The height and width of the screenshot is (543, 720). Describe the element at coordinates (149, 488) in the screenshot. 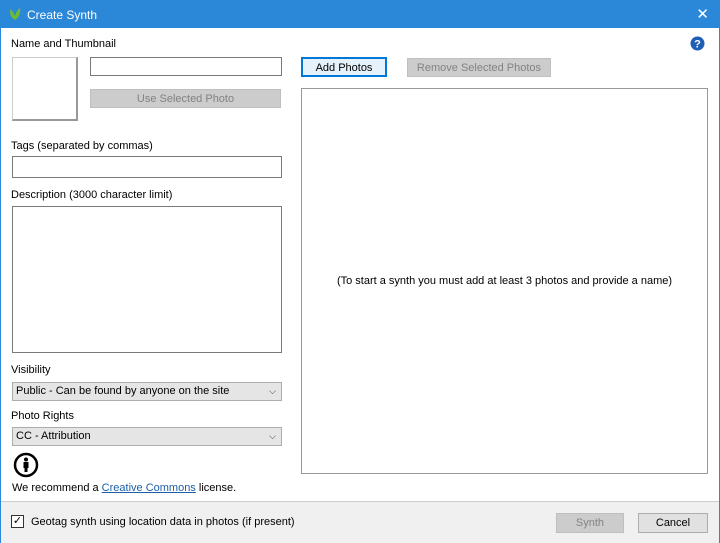

I see `creative-commons-link: Creative Commons` at that location.